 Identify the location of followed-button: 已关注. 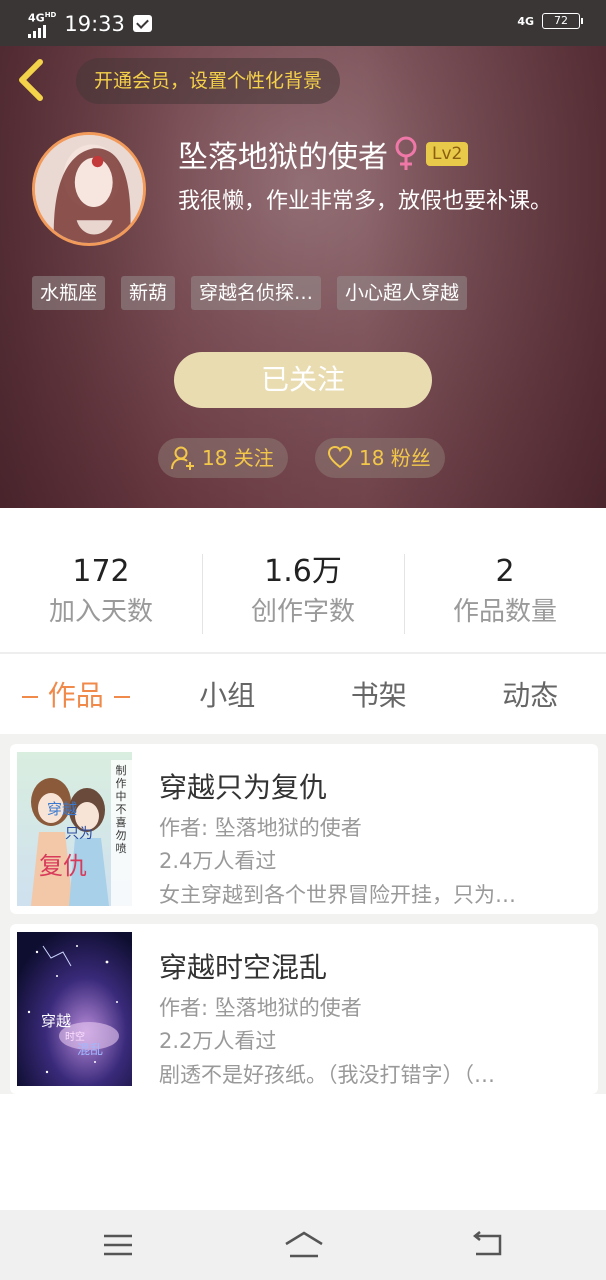
(303, 380).